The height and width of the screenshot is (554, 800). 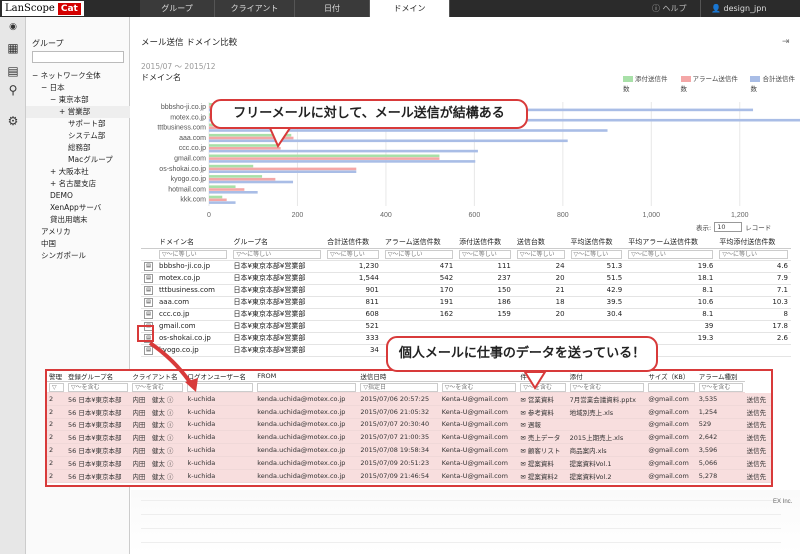 What do you see at coordinates (783, 502) in the screenshot?
I see `footer-fragment: EX Inc.` at bounding box center [783, 502].